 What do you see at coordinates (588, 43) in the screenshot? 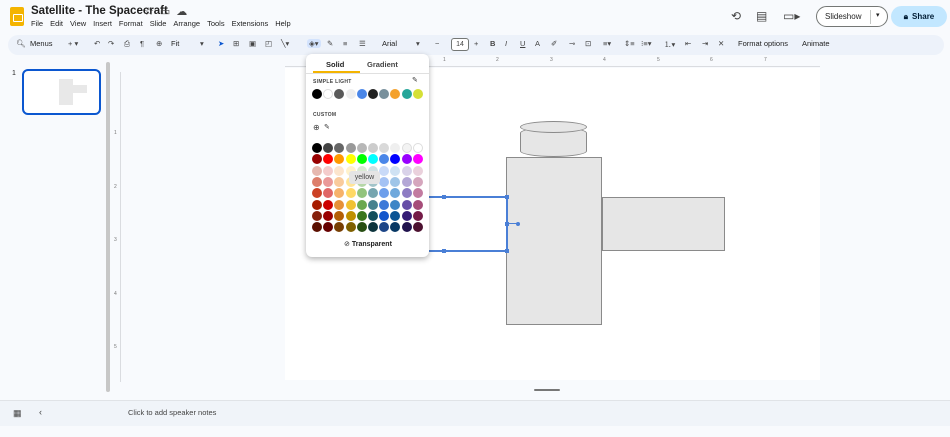
I see `comment-icon: ⊡` at bounding box center [588, 43].